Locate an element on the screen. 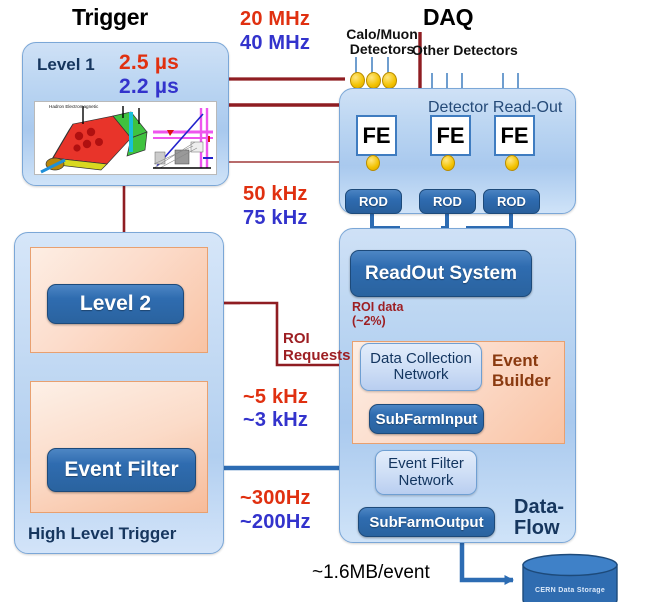 The height and width of the screenshot is (602, 651). data-collection-line-2: Network is located at coordinates (421, 374).